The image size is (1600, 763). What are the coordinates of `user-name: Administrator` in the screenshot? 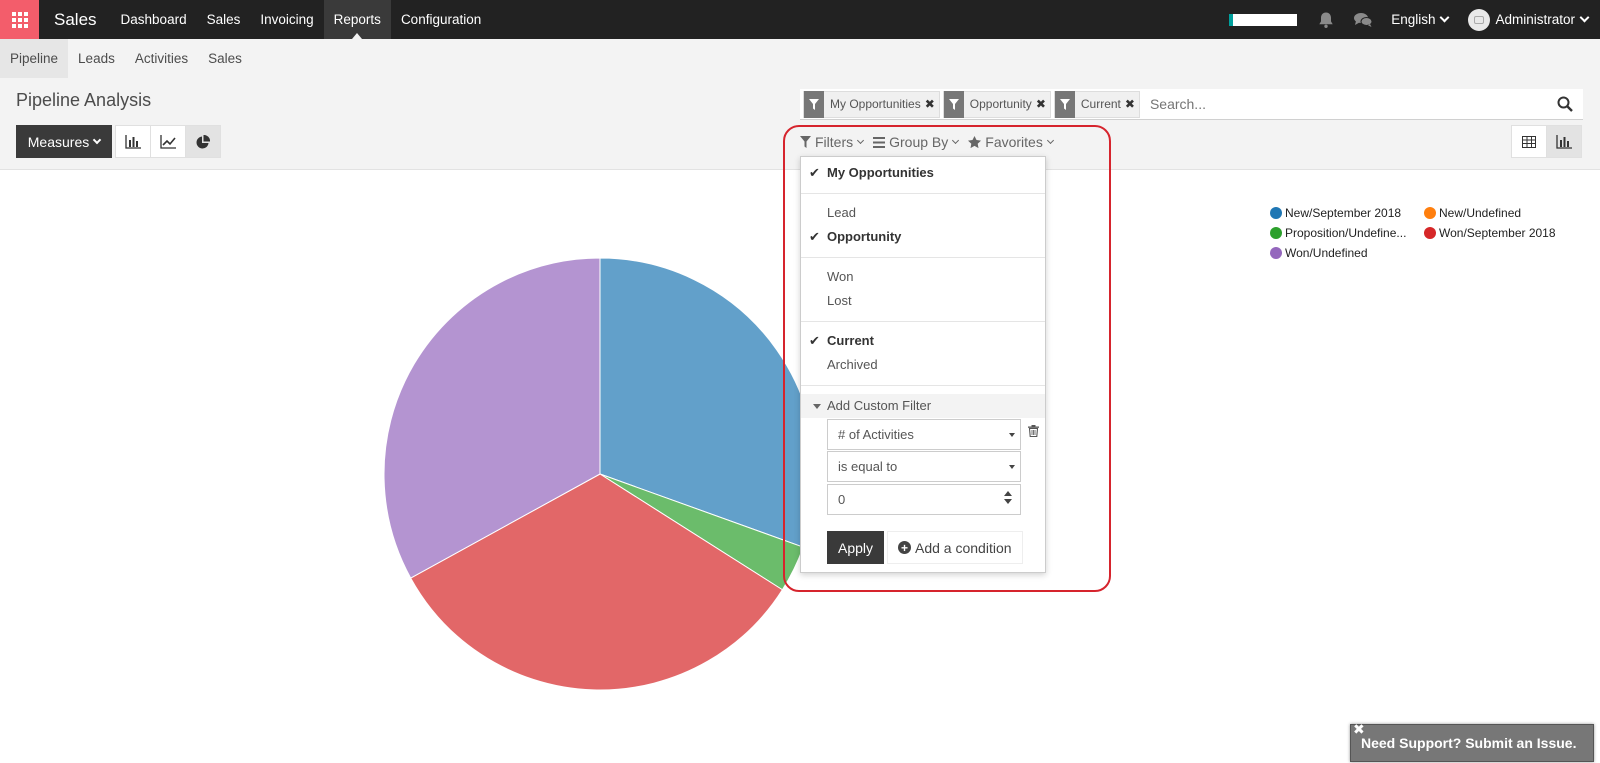 It's located at (1535, 19).